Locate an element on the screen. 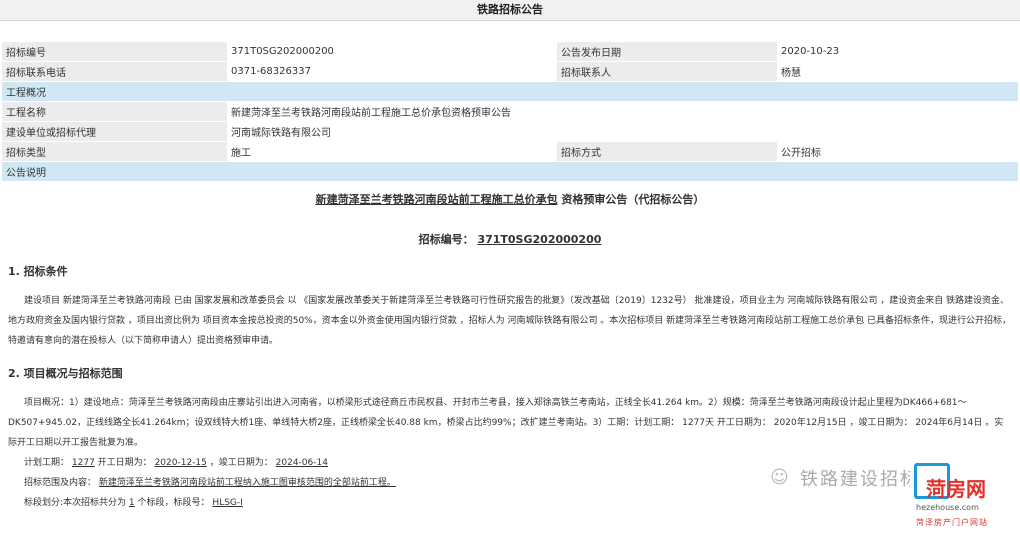 This screenshot has height=538, width=1020. section-header-notice: 公告说明 is located at coordinates (510, 171).